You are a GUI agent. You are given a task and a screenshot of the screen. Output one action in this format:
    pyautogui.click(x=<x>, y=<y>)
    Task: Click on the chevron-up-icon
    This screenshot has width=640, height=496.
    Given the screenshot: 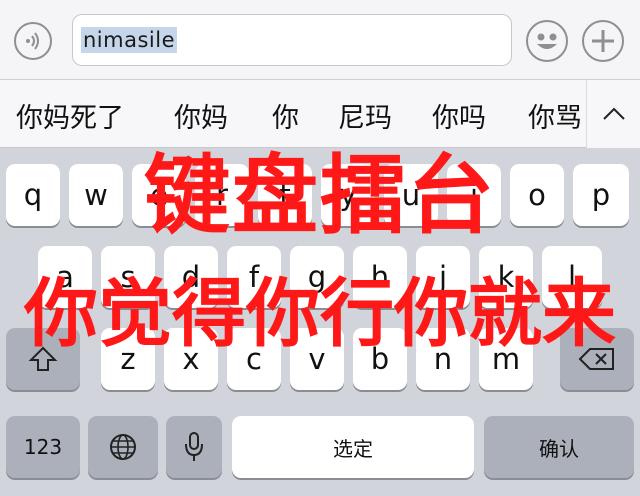 What is the action you would take?
    pyautogui.click(x=613, y=113)
    